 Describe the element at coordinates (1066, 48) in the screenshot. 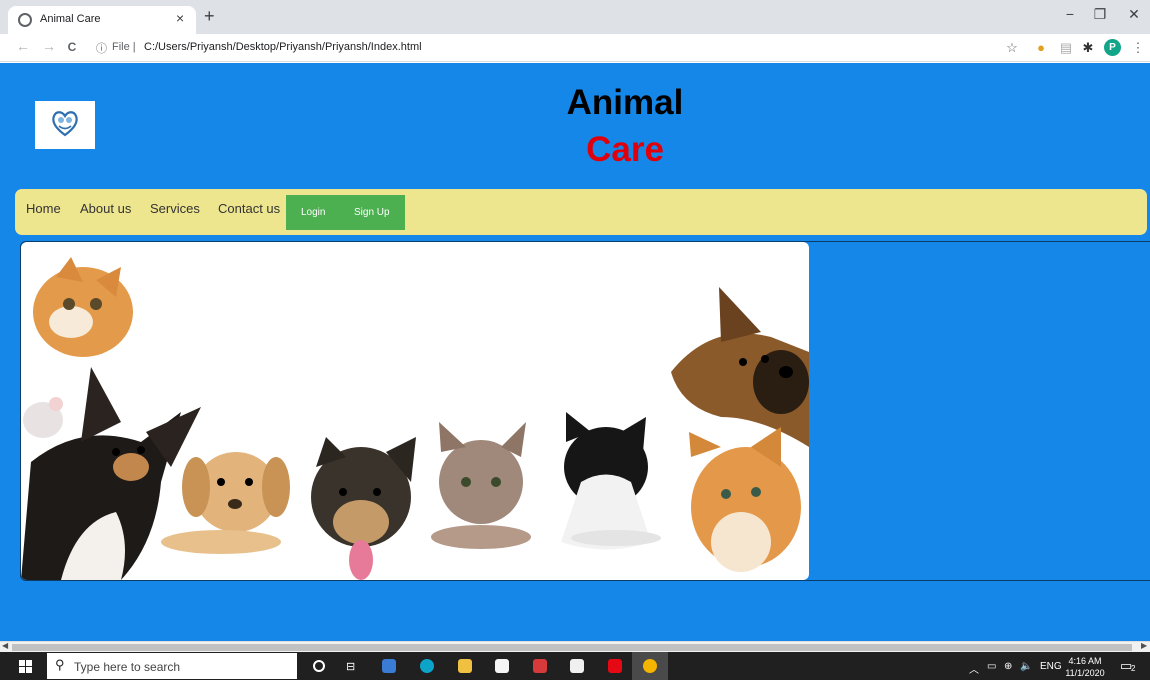

I see `reader-icon: ▤` at that location.